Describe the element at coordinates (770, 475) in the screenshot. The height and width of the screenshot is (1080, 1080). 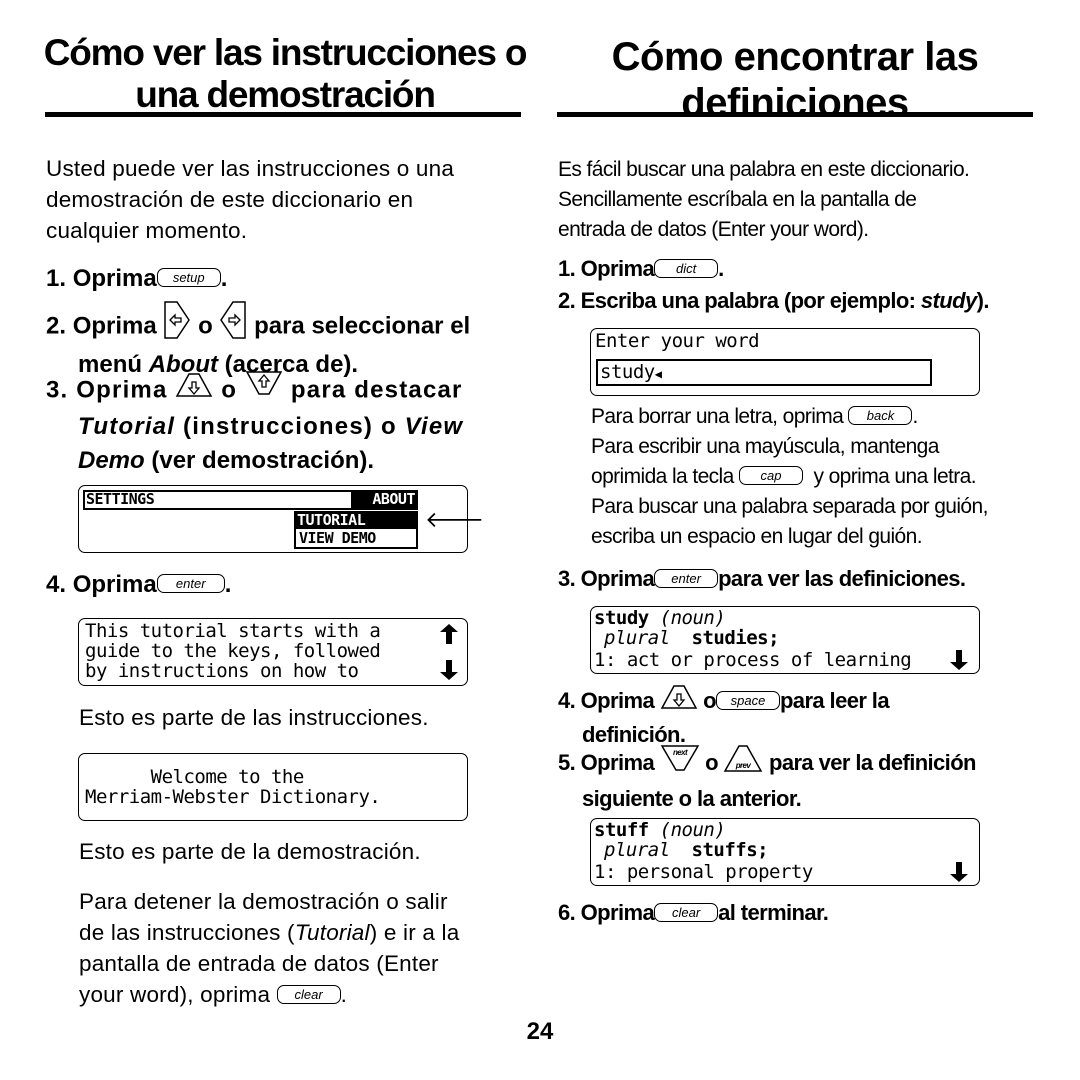
I see `cap-key: cap` at that location.